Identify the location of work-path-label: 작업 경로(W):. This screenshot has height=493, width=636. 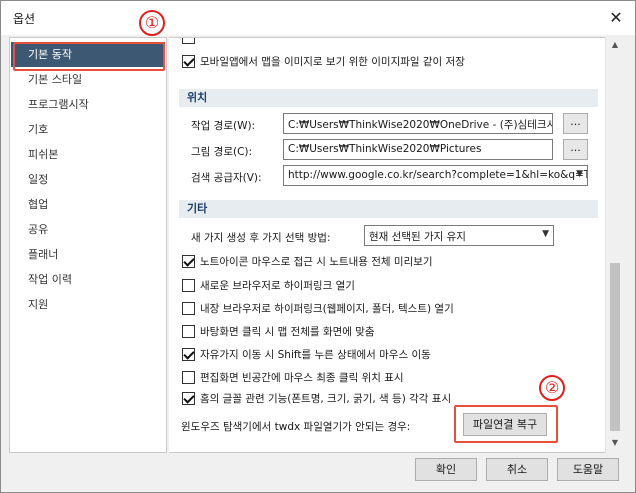
(223, 126).